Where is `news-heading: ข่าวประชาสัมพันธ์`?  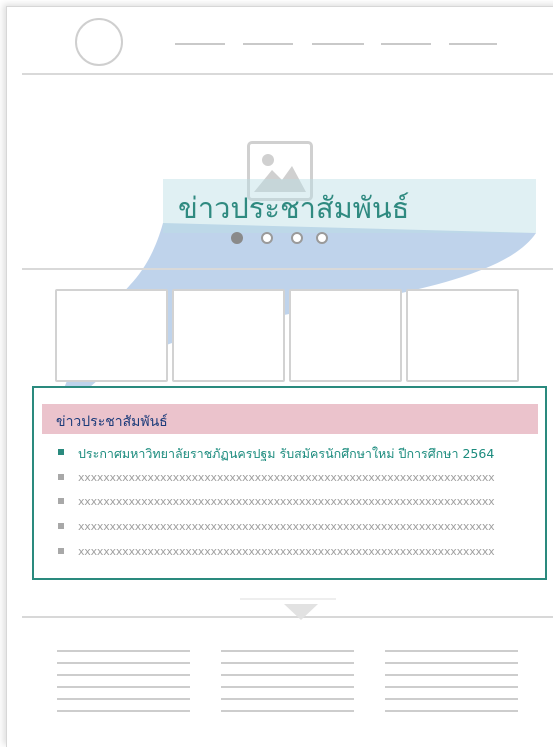 news-heading: ข่าวประชาสัมพันธ์ is located at coordinates (112, 422).